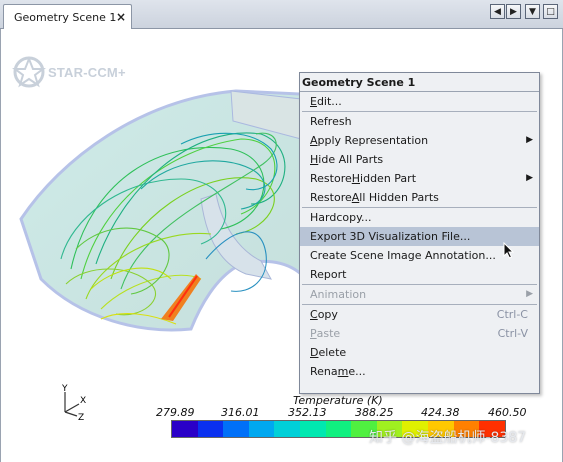  Describe the element at coordinates (419, 82) in the screenshot. I see `context-menu-title: Geometry Scene 1` at that location.